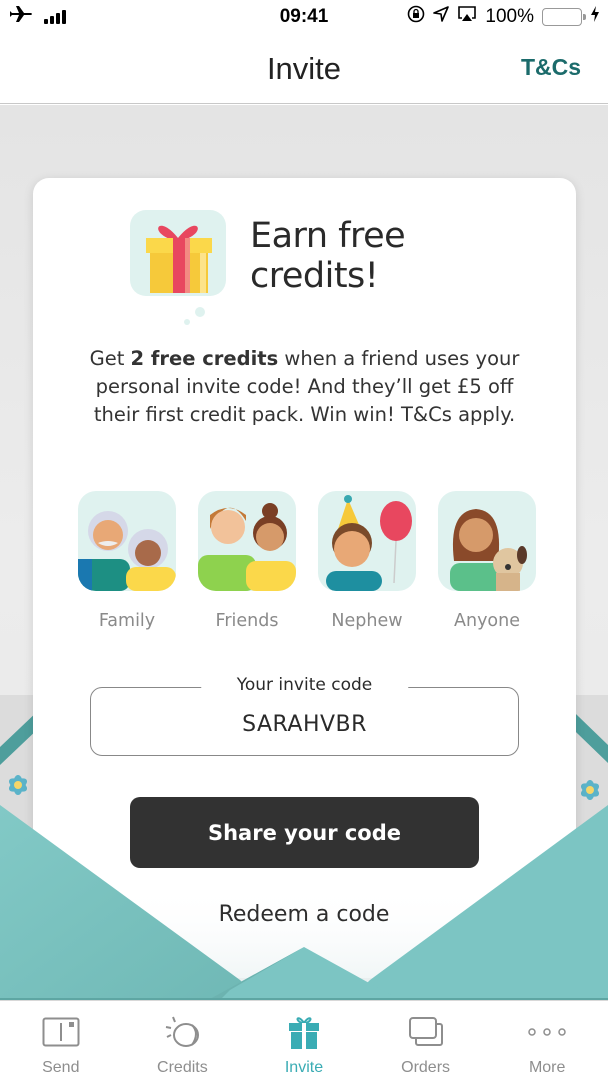 Image resolution: width=608 pixels, height=1080 pixels. I want to click on person-nephew: Nephew, so click(367, 561).